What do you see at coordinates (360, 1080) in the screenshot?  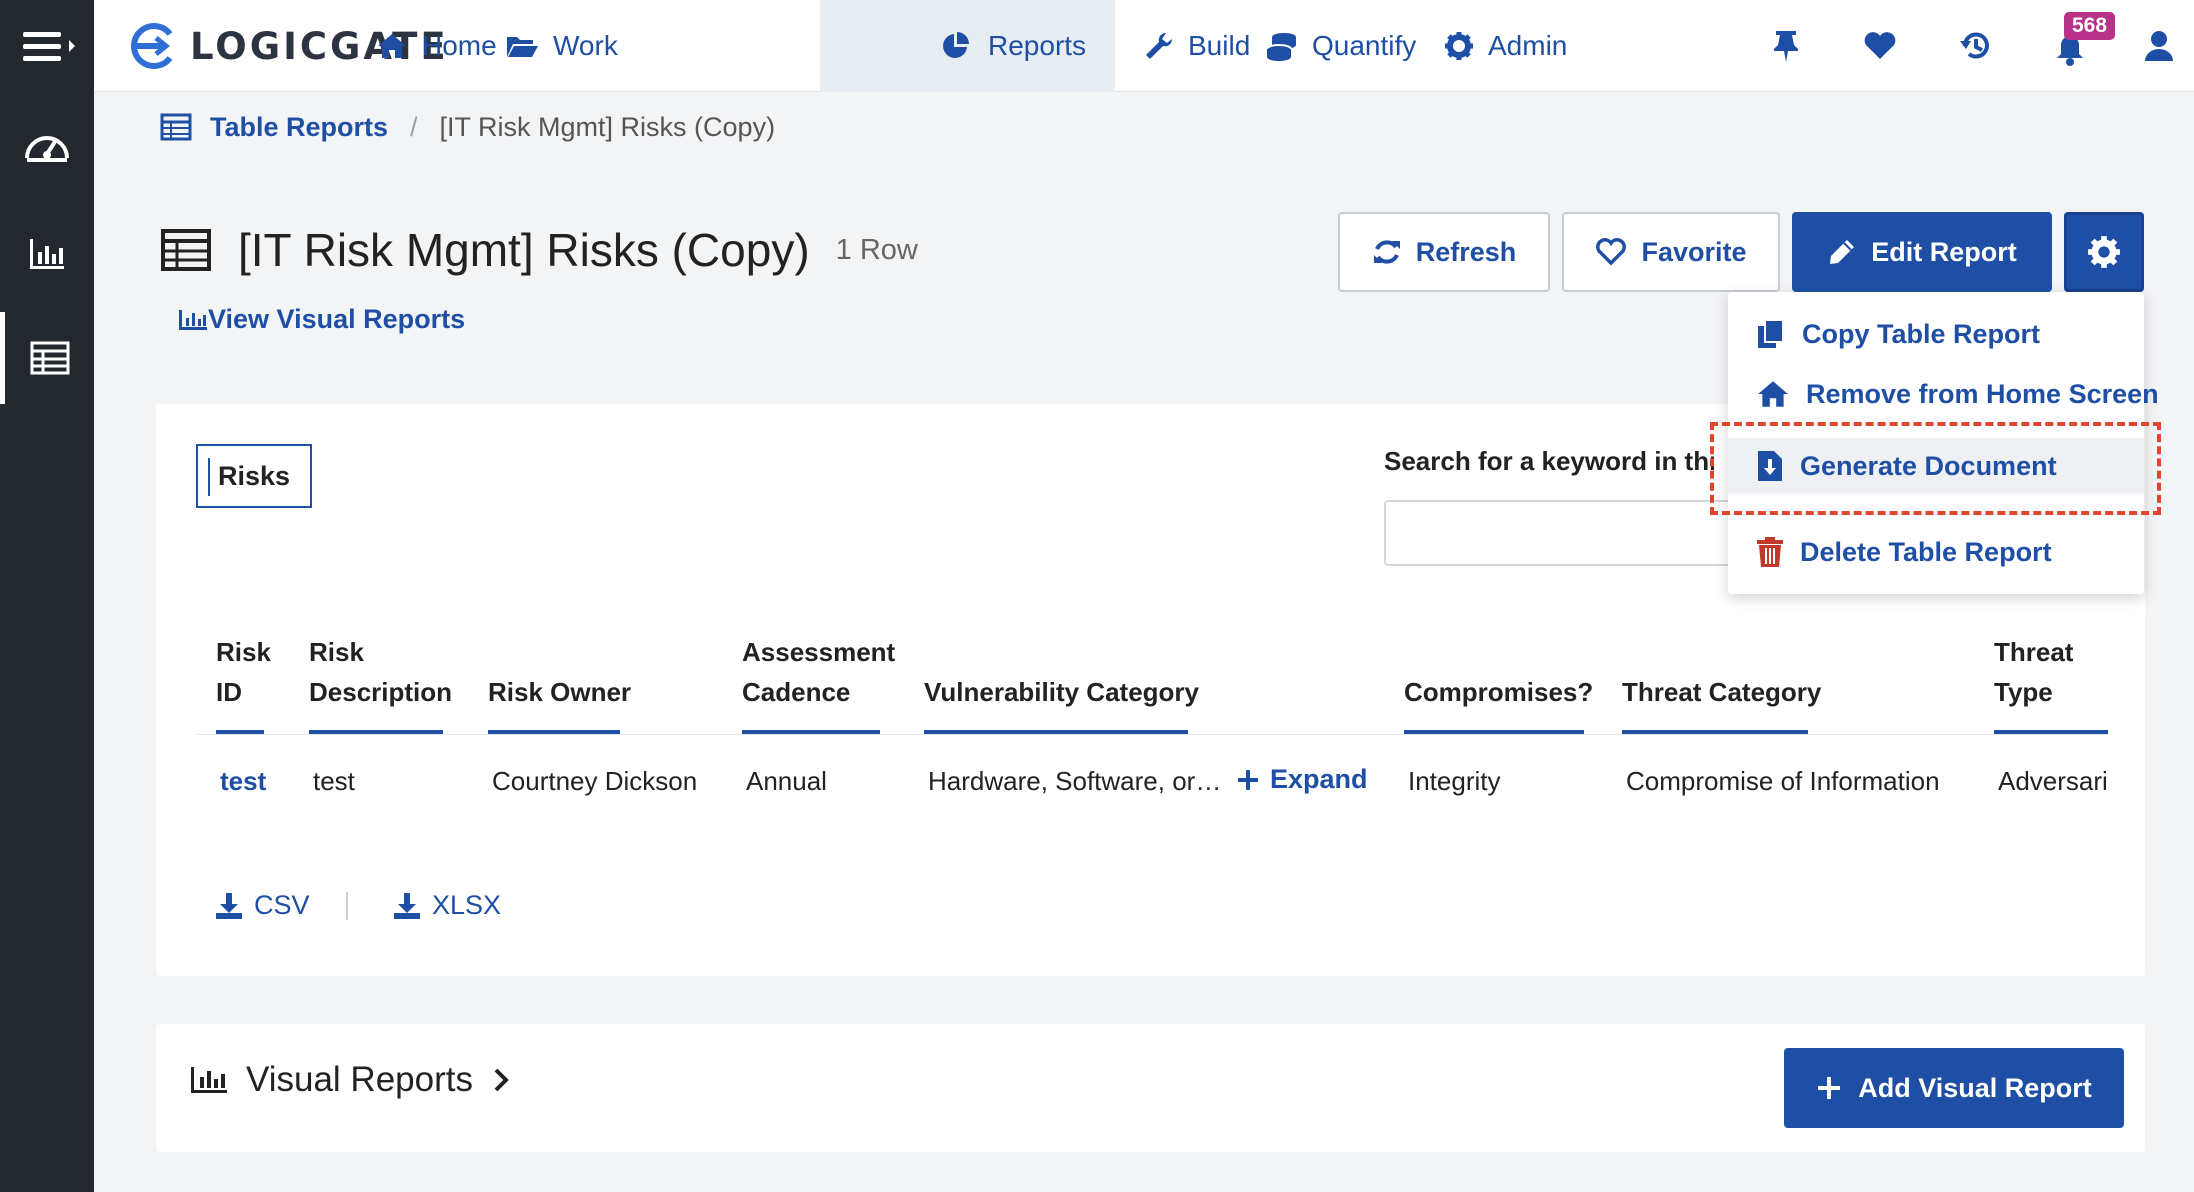 I see `visual-reports-header: Visual Reports` at bounding box center [360, 1080].